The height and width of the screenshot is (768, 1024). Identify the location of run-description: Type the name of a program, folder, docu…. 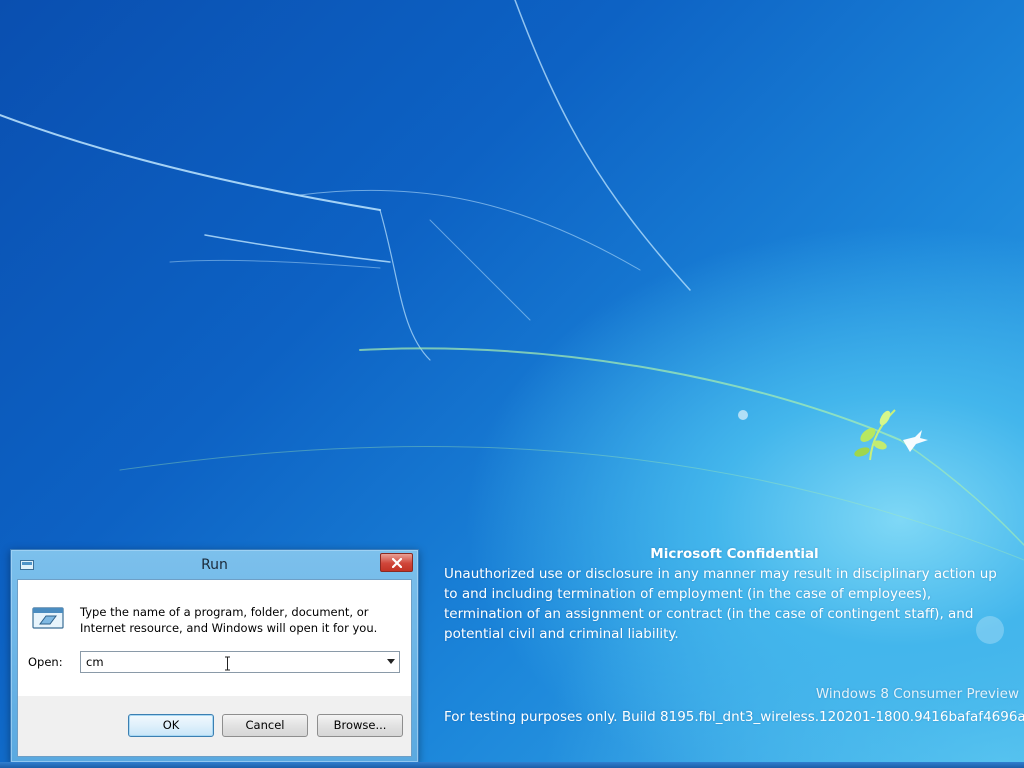
(229, 620).